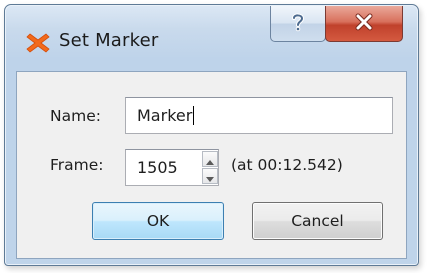 This screenshot has width=429, height=273. I want to click on window-title: Set Marker, so click(109, 40).